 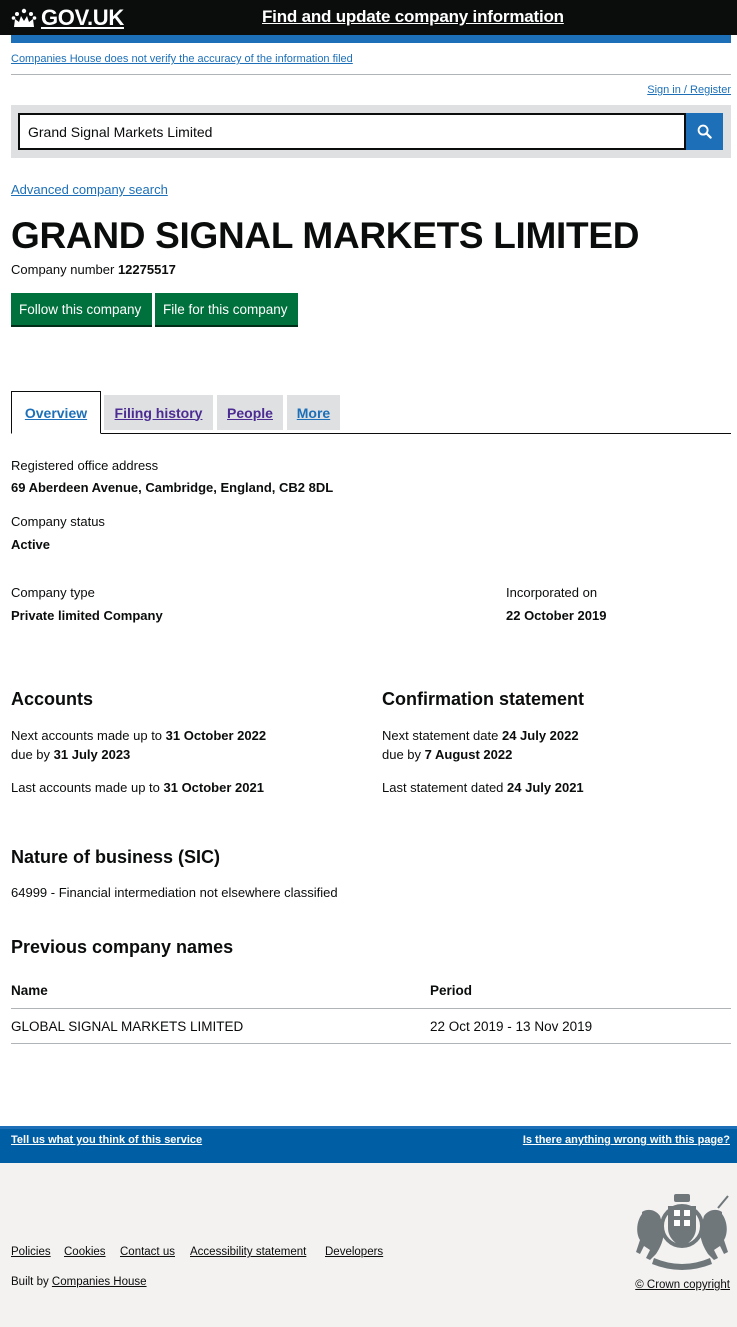 I want to click on last-statement: Last statement dated 24 July 2021, so click(x=483, y=787).